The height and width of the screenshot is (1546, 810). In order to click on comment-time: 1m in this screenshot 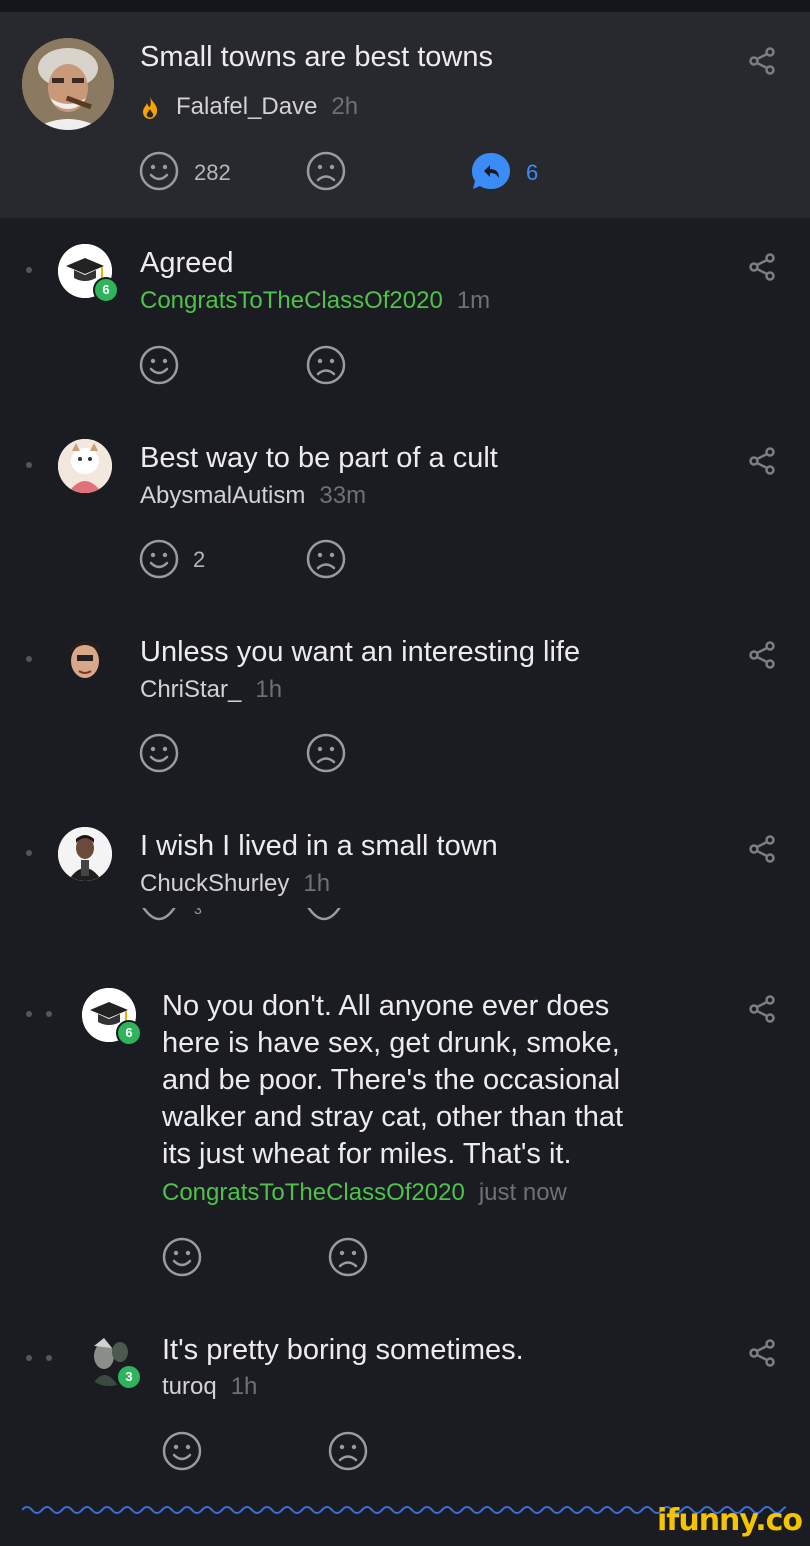, I will do `click(473, 300)`.